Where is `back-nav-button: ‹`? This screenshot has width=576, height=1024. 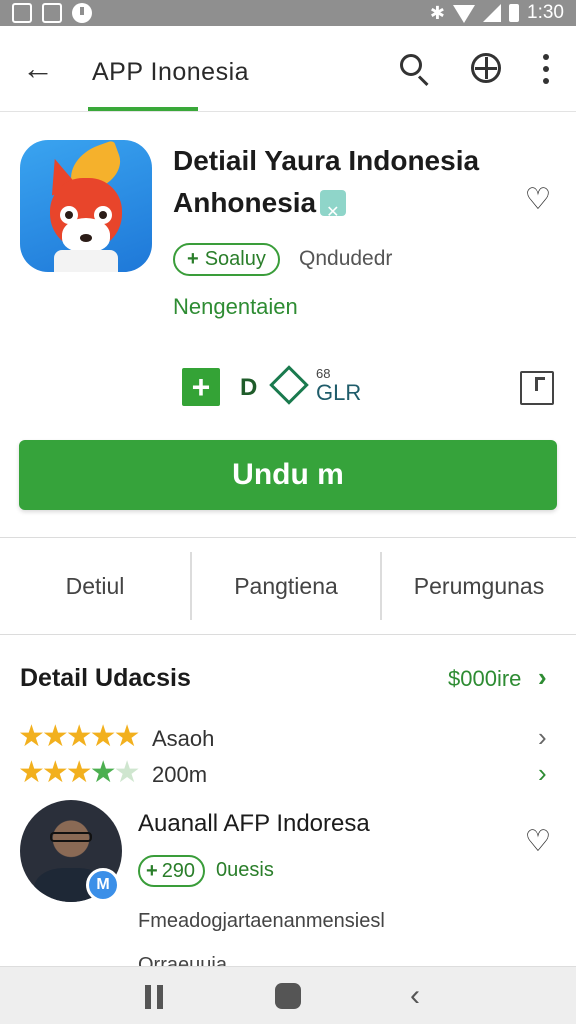
back-nav-button: ‹ is located at coordinates (415, 996).